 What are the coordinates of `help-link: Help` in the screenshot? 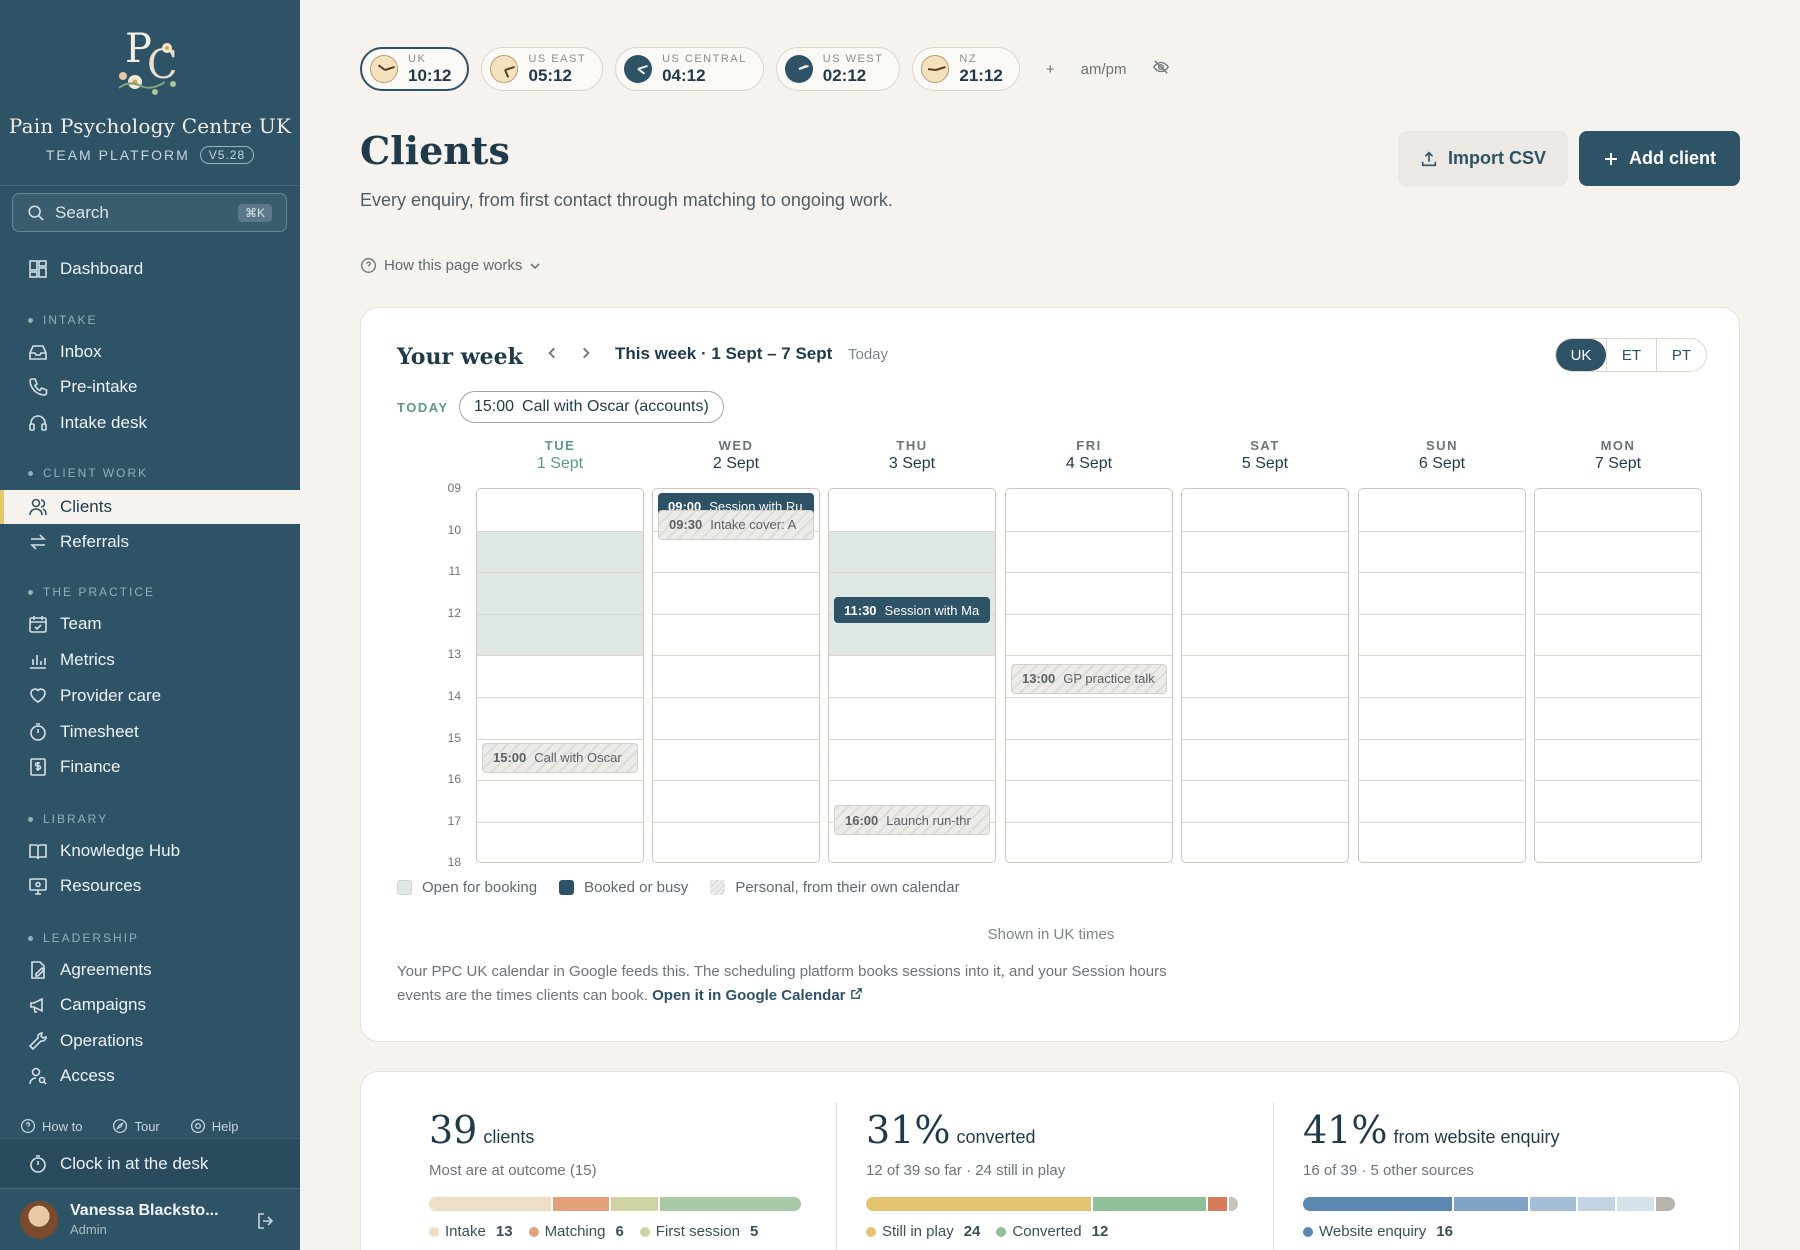 It's located at (214, 1126).